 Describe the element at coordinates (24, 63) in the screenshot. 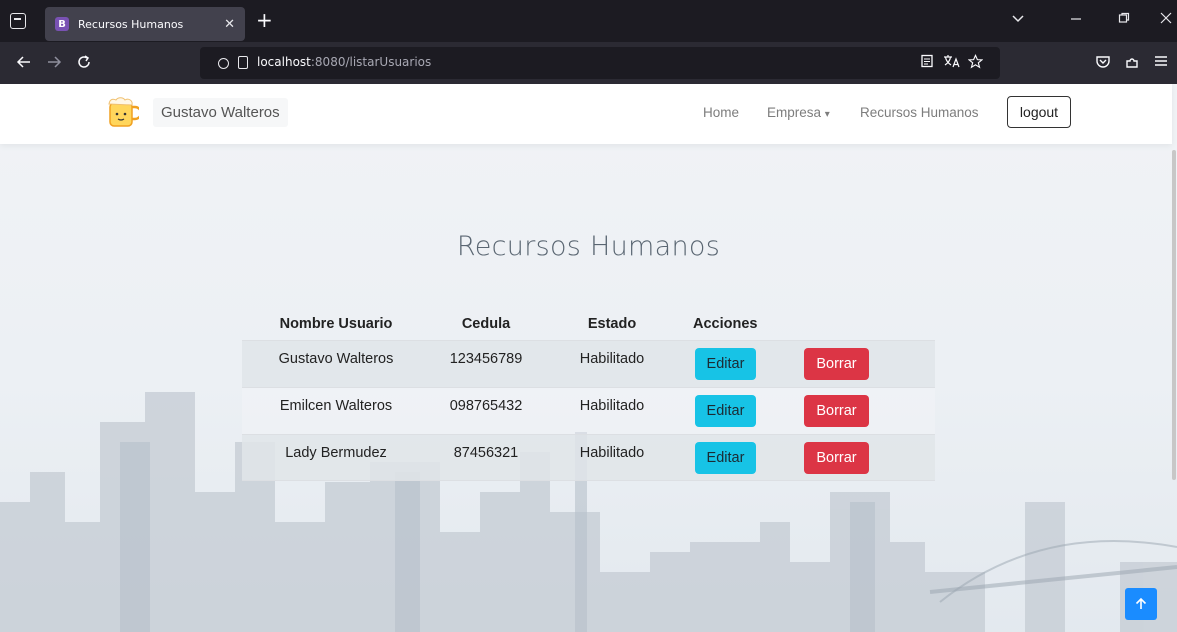

I see `back-icon` at that location.